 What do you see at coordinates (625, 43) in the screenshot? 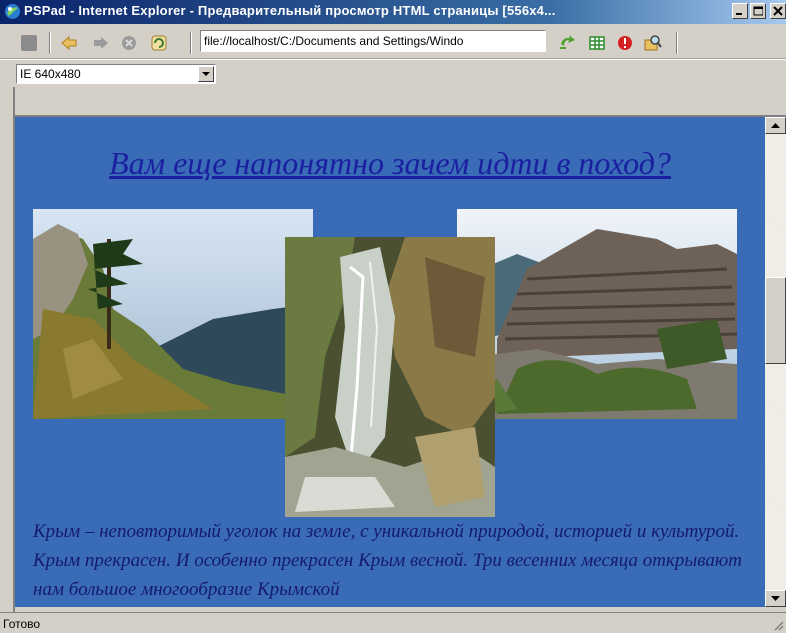
I see `error-icon` at bounding box center [625, 43].